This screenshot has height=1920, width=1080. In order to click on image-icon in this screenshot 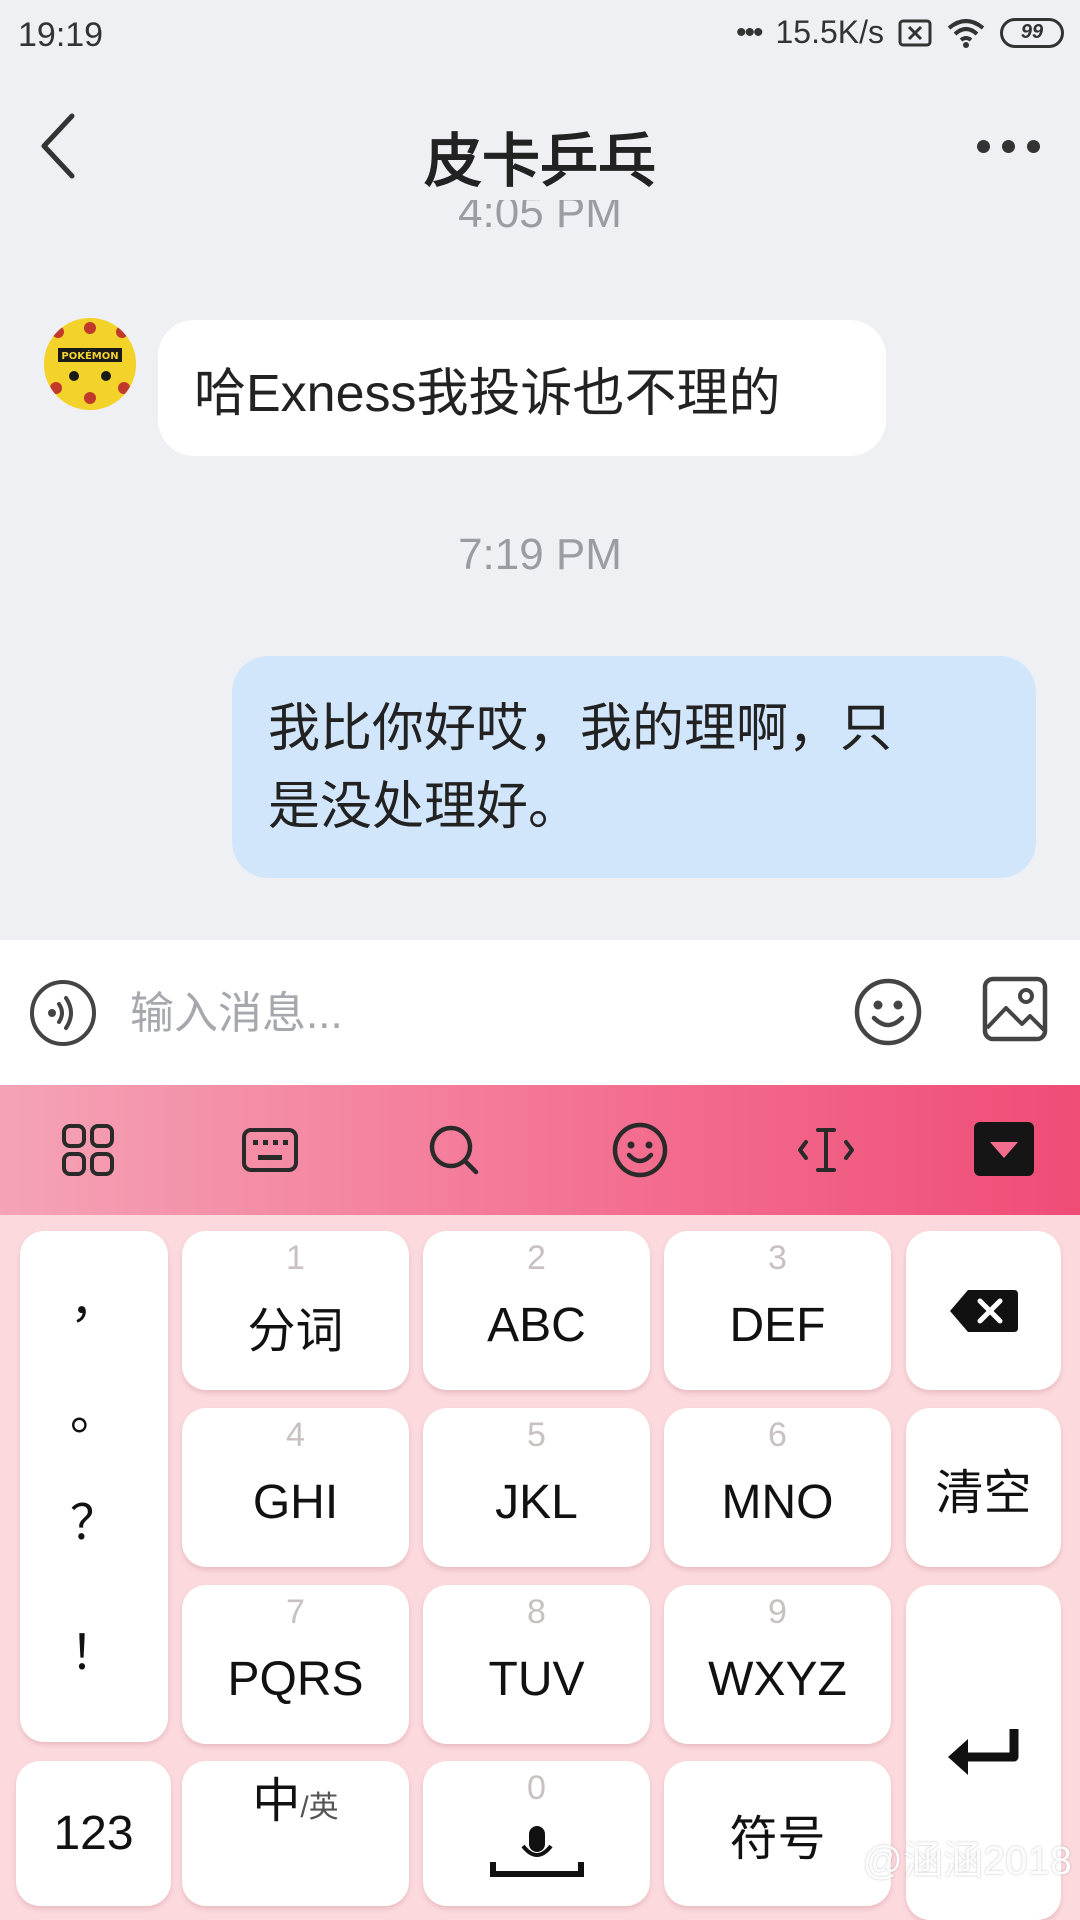, I will do `click(1015, 1009)`.